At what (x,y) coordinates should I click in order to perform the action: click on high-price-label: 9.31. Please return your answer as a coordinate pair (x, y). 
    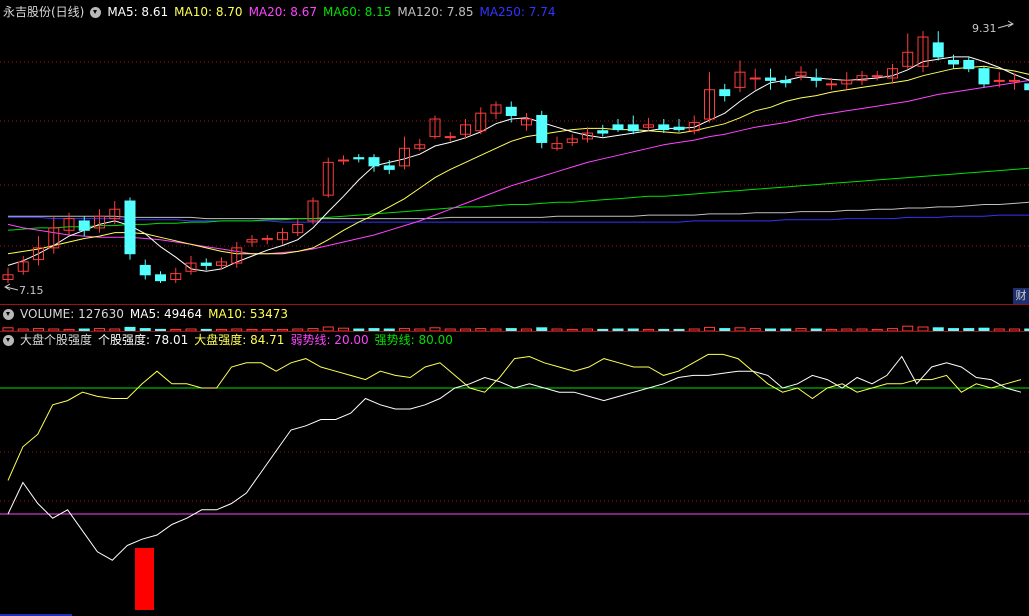
    Looking at the image, I should click on (984, 28).